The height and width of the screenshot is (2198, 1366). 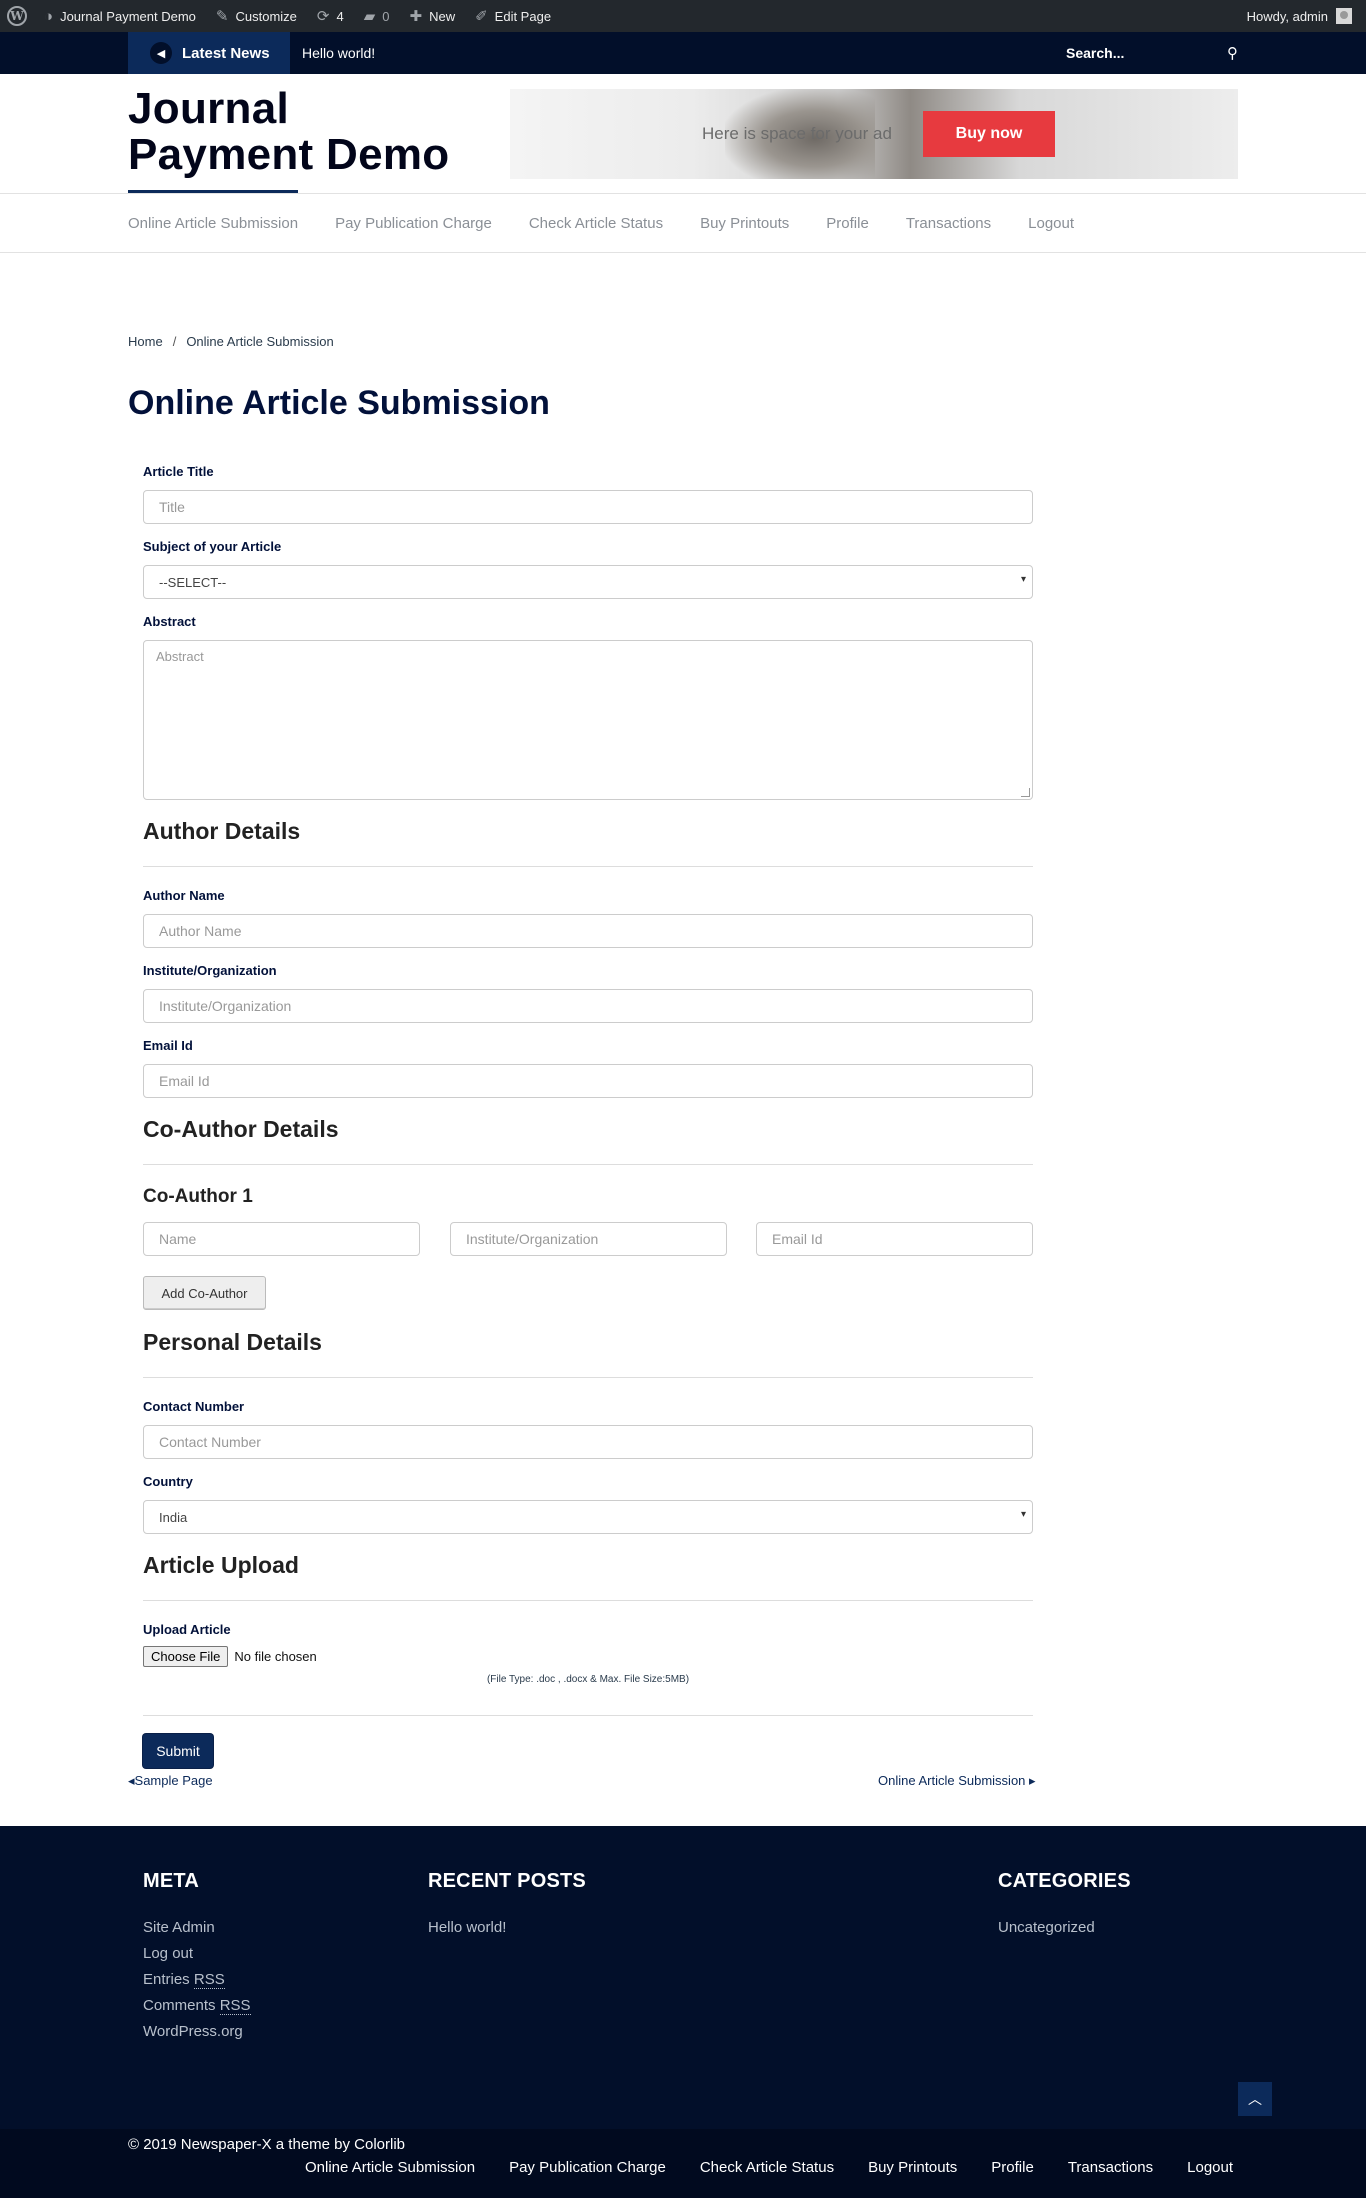 What do you see at coordinates (948, 223) in the screenshot?
I see `nav-item-transactions: Transactions` at bounding box center [948, 223].